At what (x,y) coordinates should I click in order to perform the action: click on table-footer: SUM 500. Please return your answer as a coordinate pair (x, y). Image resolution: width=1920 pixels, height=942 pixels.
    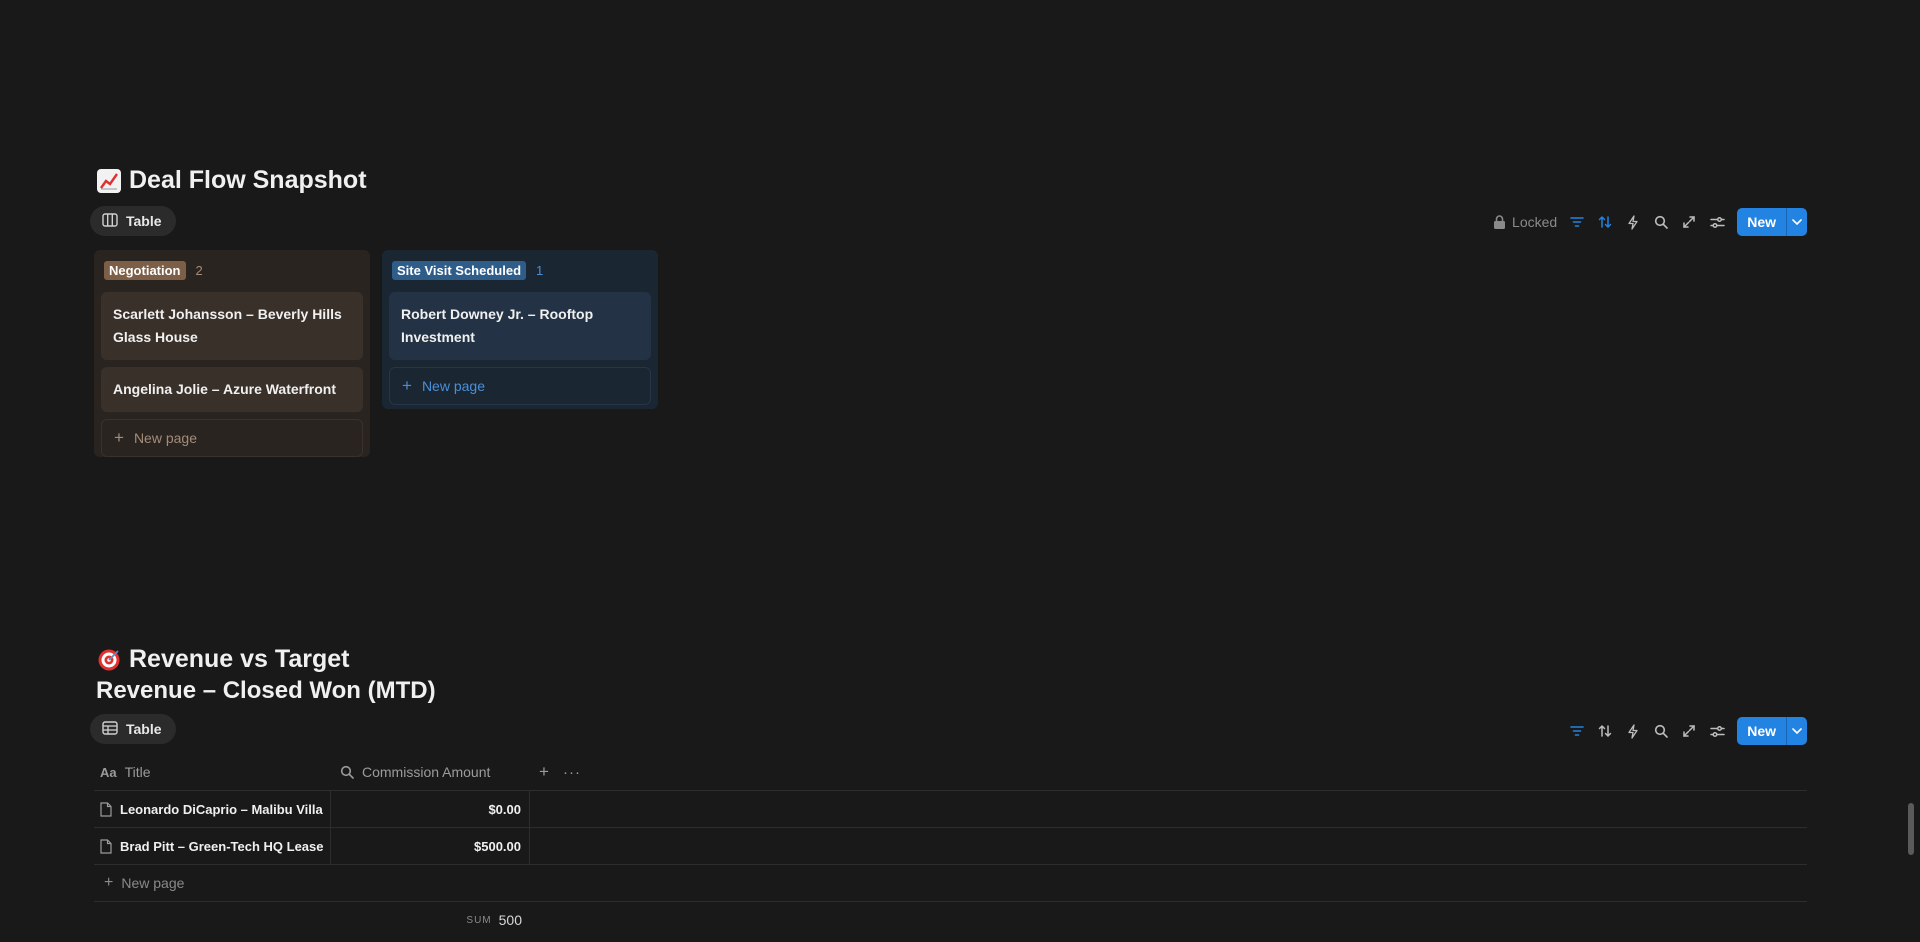
    Looking at the image, I should click on (950, 920).